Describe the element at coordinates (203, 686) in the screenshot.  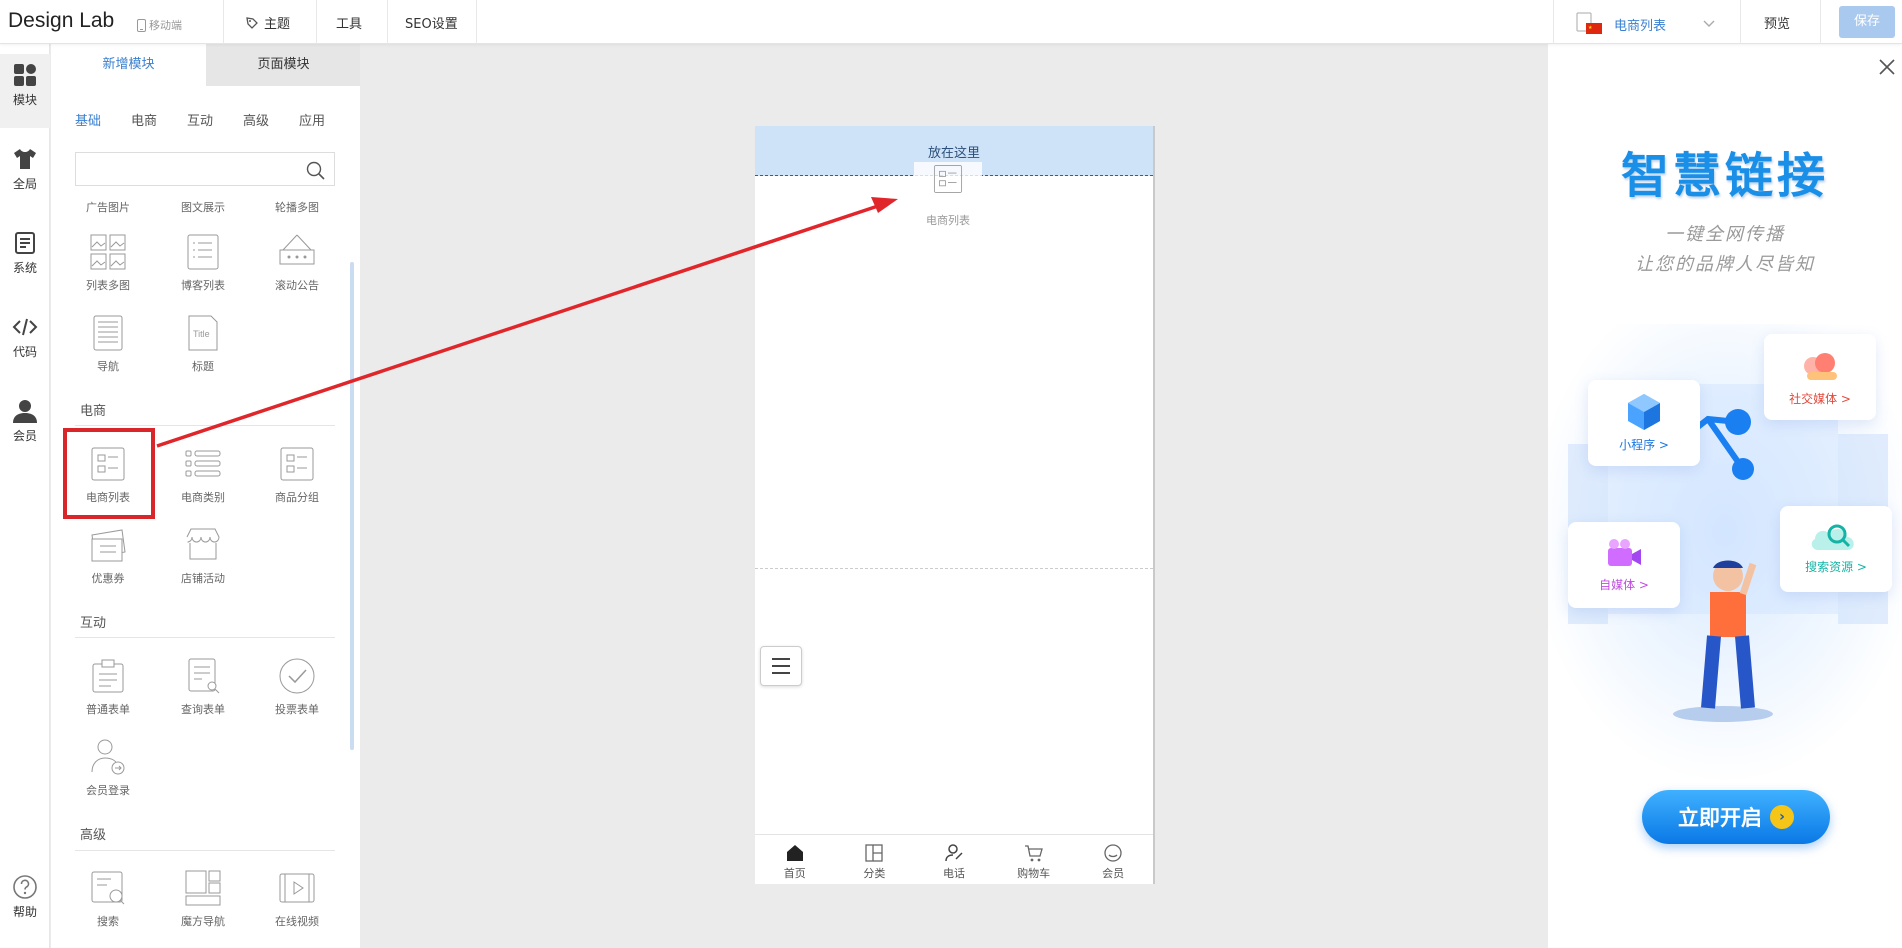
I see `module-query-form: 查询表单` at that location.